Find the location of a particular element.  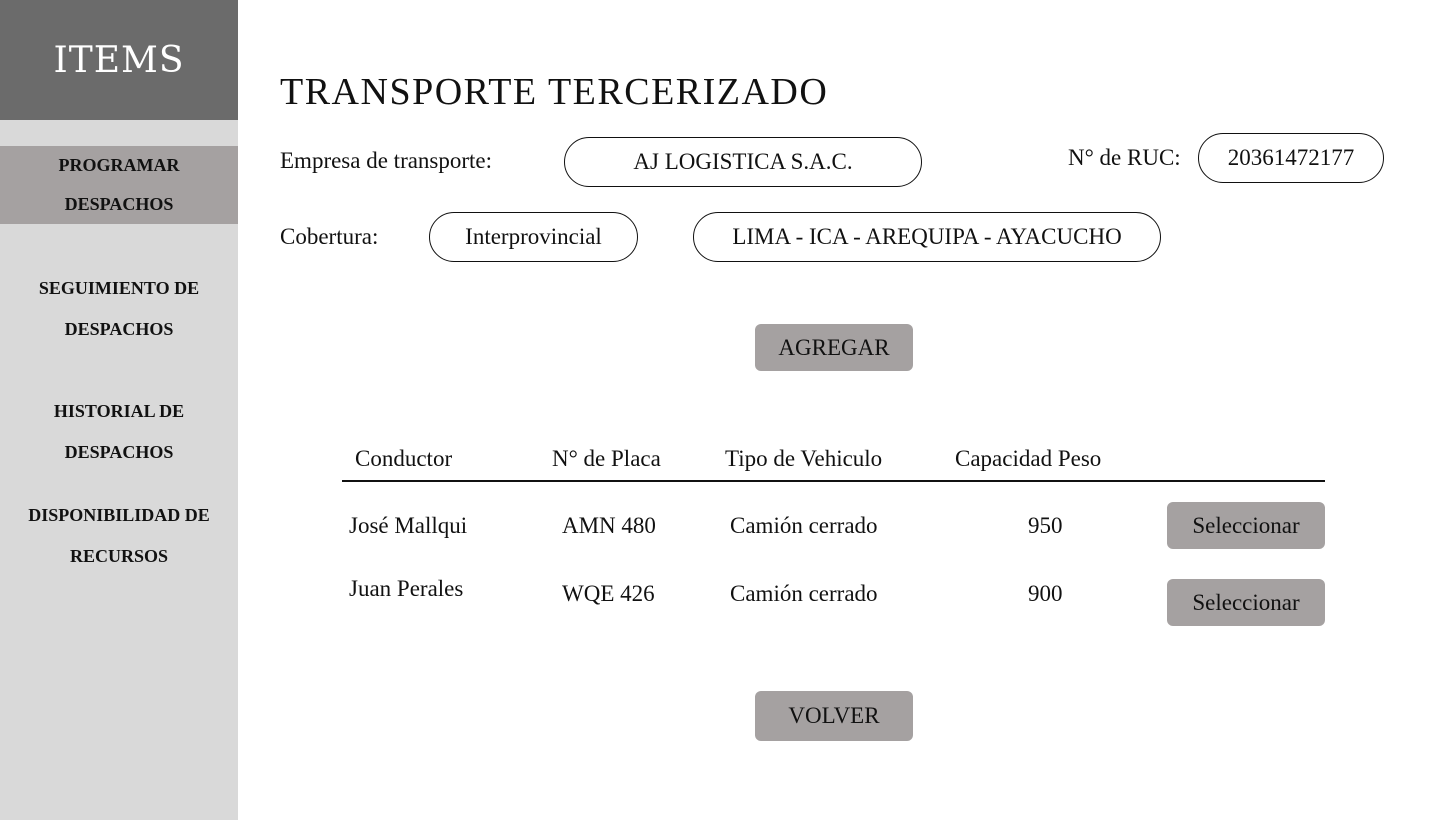

sidebar-item-programar-despachos: PROGRAMAR DESPACHOS is located at coordinates (119, 185).